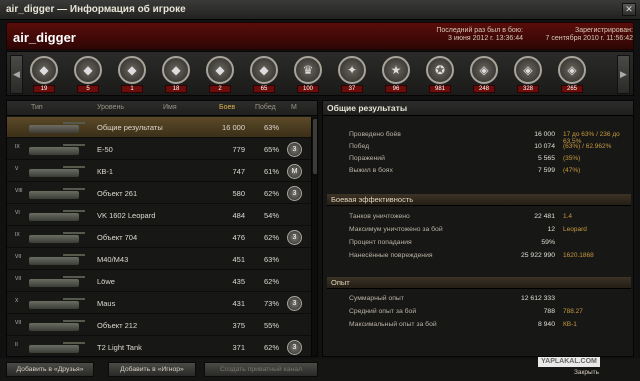 Image resolution: width=640 pixels, height=381 pixels. Describe the element at coordinates (264, 75) in the screenshot. I see `medal: ◆ 65` at that location.